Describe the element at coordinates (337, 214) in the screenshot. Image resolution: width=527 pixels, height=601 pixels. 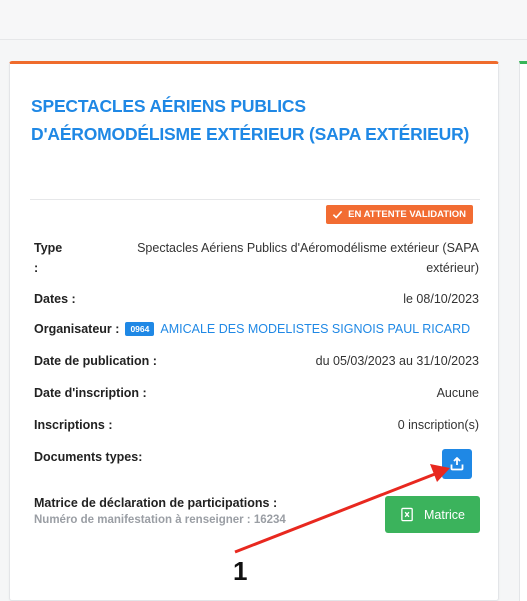
I see `check-icon` at that location.